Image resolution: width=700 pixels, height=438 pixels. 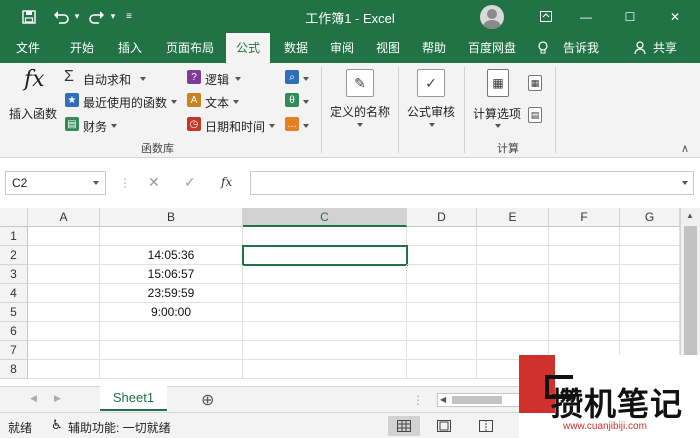 What do you see at coordinates (325, 312) in the screenshot?
I see `cell-c5` at bounding box center [325, 312].